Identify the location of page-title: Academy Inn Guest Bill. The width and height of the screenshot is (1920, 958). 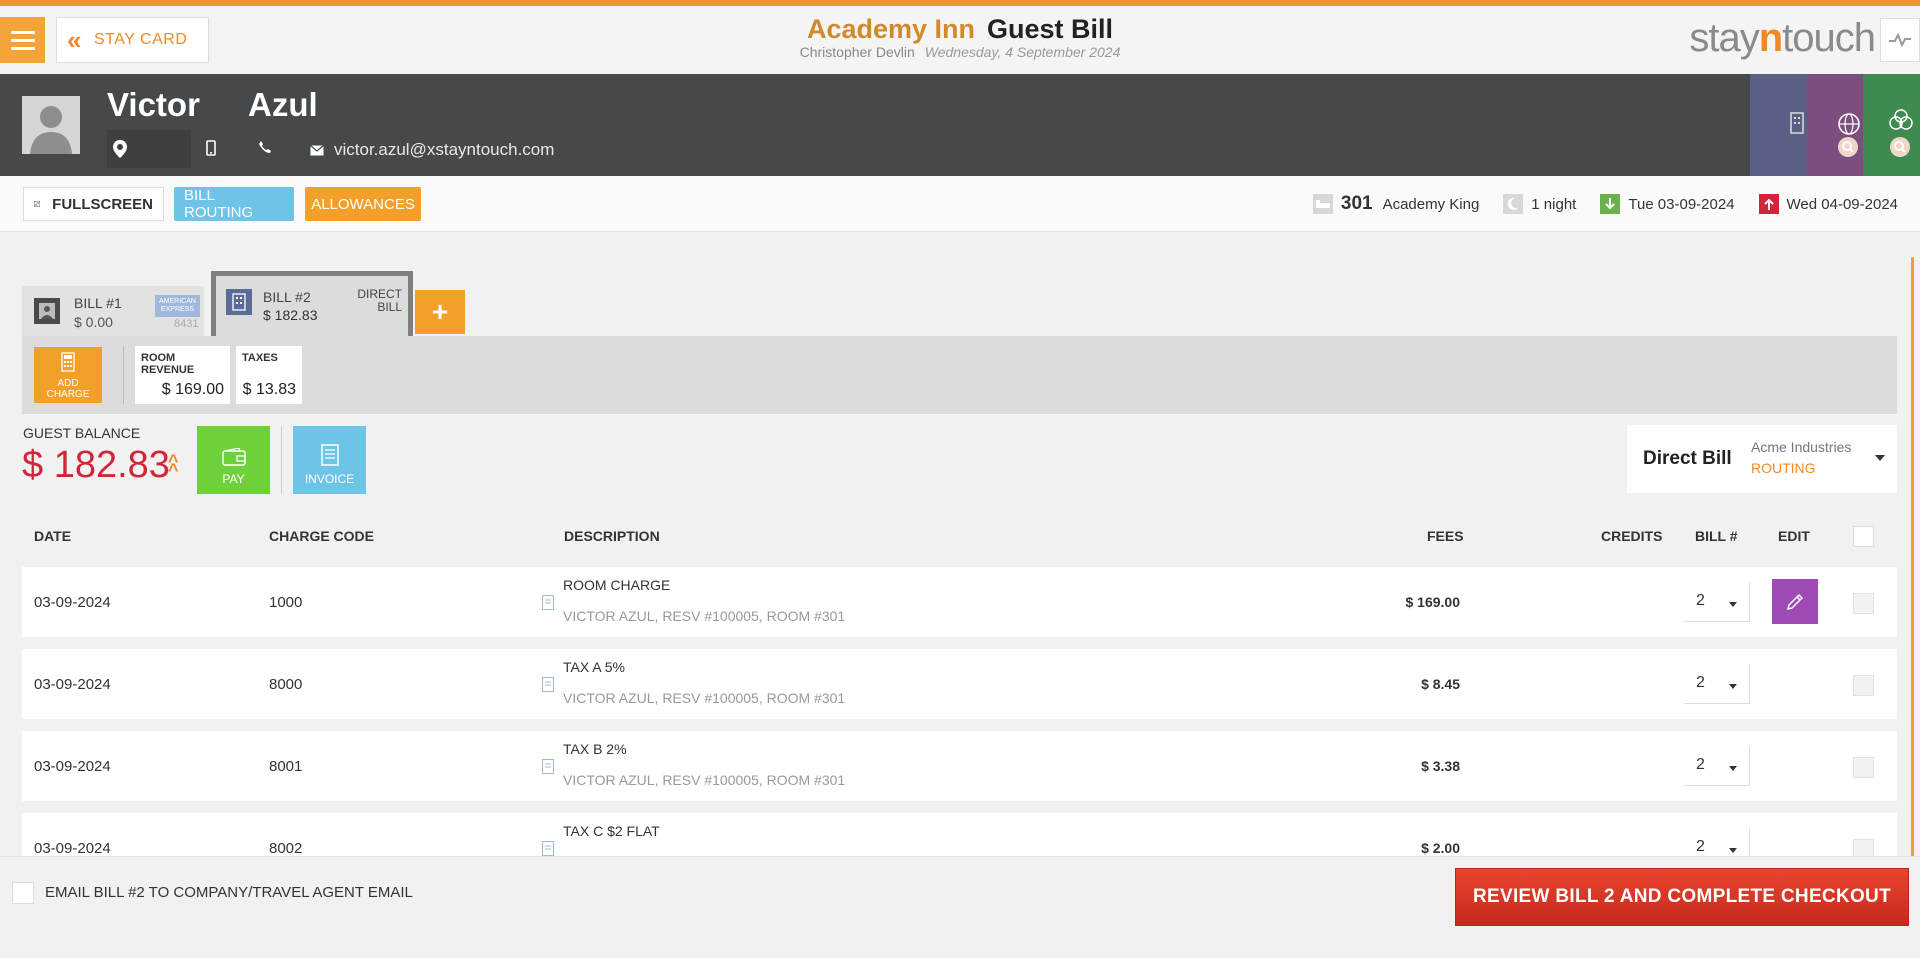
(960, 29).